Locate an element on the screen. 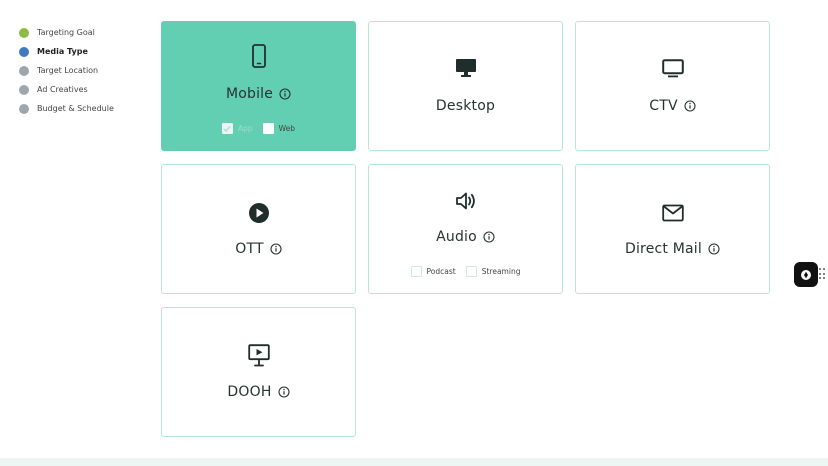 Image resolution: width=828 pixels, height=466 pixels. card-title: Mobile is located at coordinates (249, 94).